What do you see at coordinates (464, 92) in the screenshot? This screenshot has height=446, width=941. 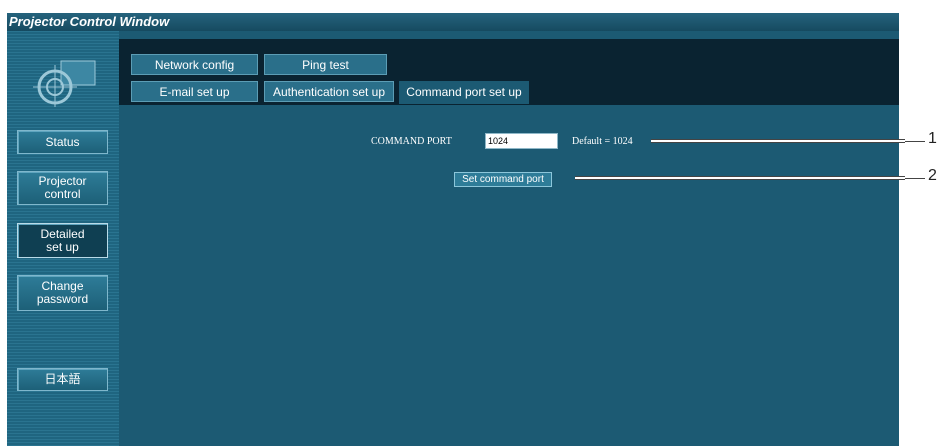 I see `tab-command-port-set-up: Command port set up` at bounding box center [464, 92].